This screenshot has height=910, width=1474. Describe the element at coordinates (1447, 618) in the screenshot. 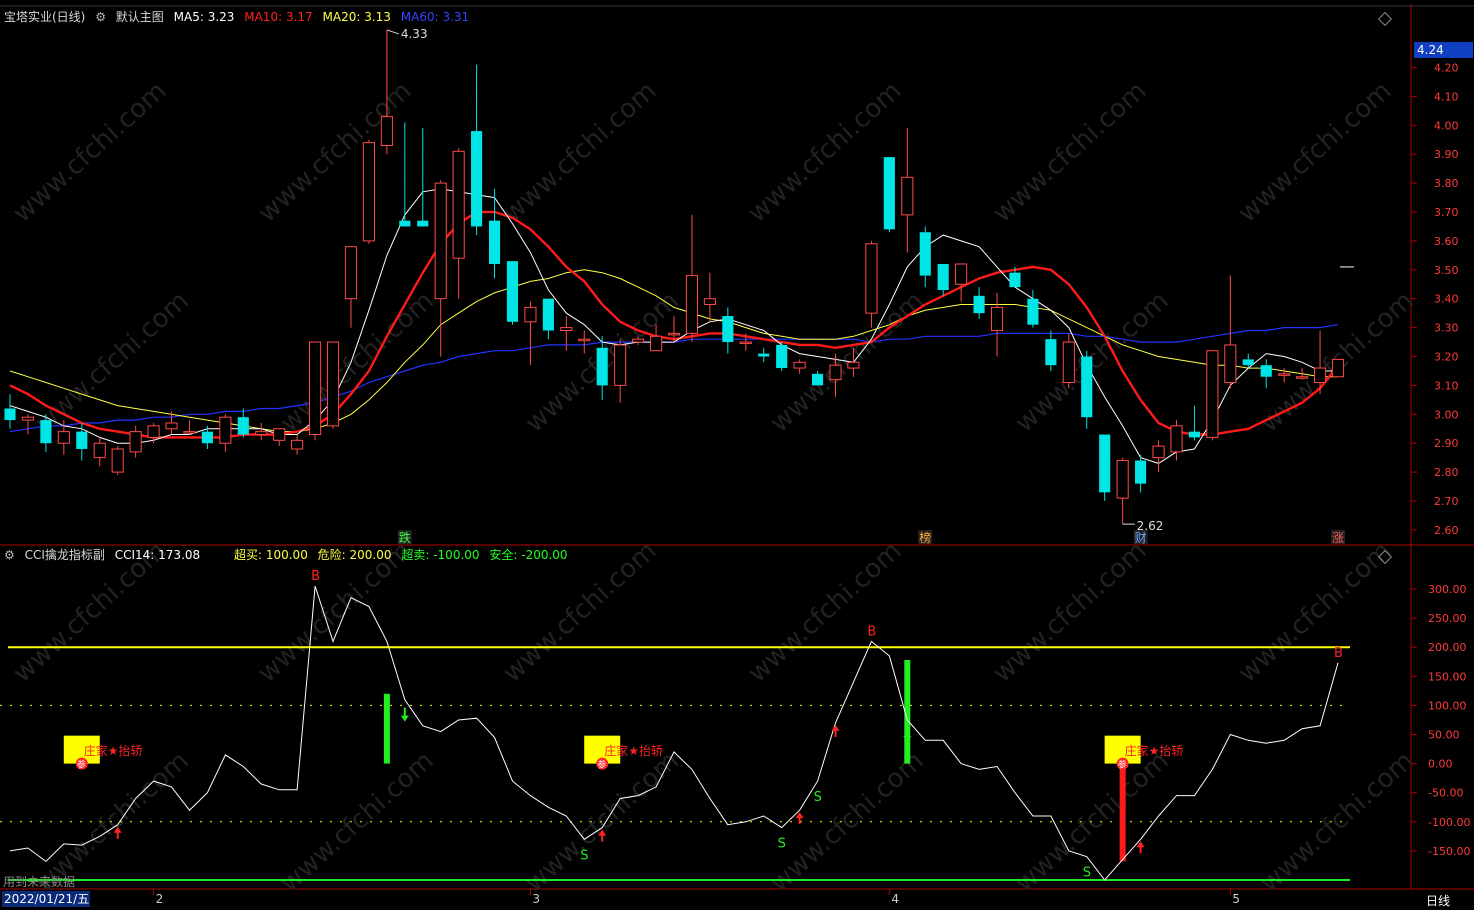

I see `cci-tick-label: 250.00` at that location.